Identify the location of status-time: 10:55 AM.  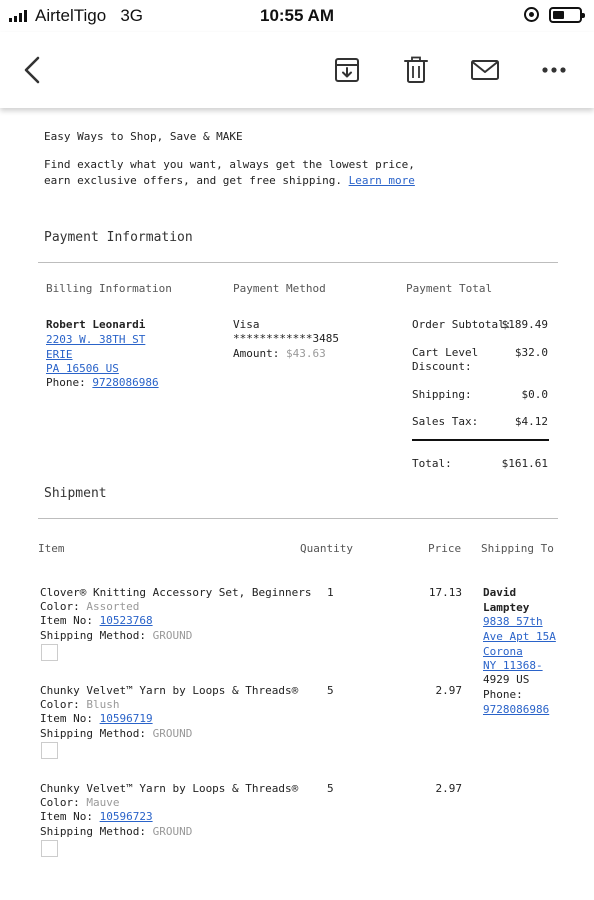
(296, 15).